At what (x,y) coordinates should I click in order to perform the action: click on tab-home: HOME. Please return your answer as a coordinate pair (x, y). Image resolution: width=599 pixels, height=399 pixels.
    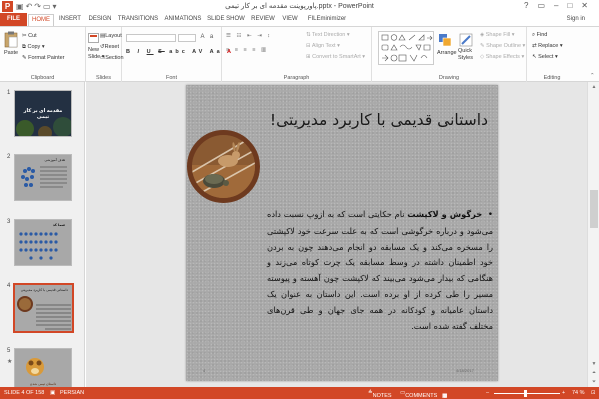
    Looking at the image, I should click on (41, 20).